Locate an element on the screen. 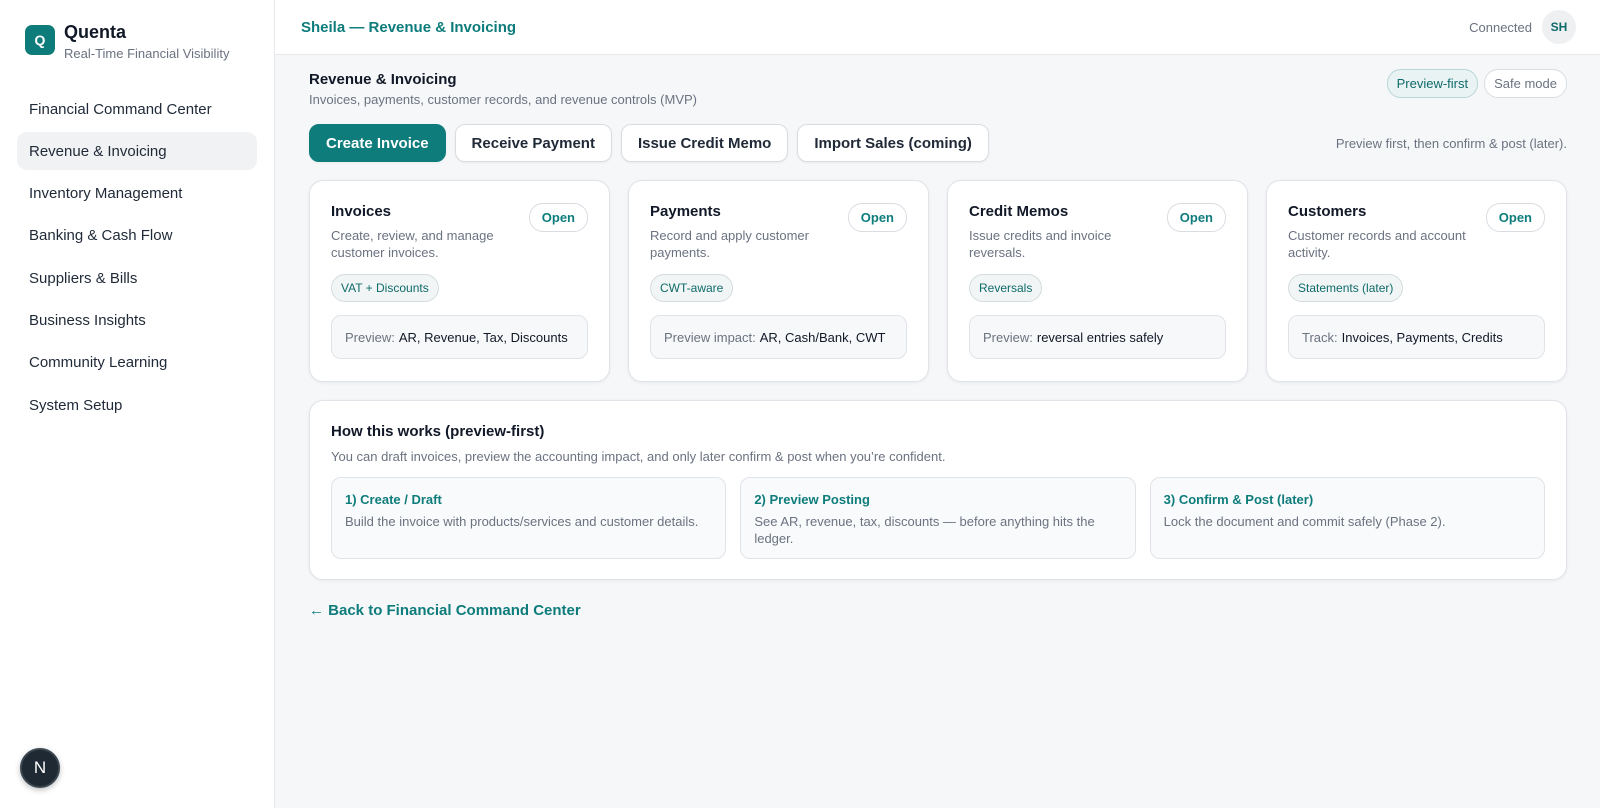 This screenshot has height=808, width=1600. preview-value: reversal entries safely is located at coordinates (1100, 337).